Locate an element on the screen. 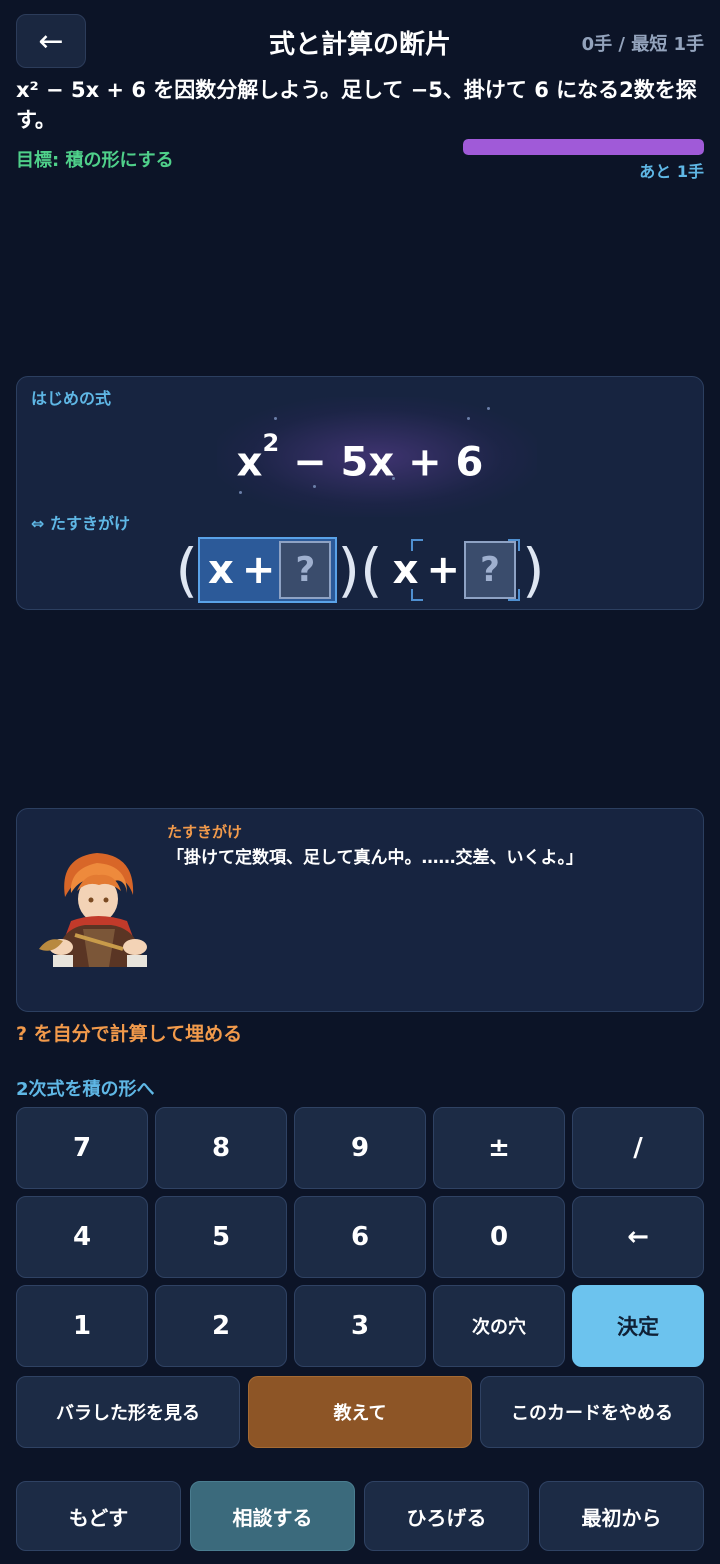 This screenshot has width=720, height=1564. move-counter: 0手 / 最短 1手 is located at coordinates (642, 44).